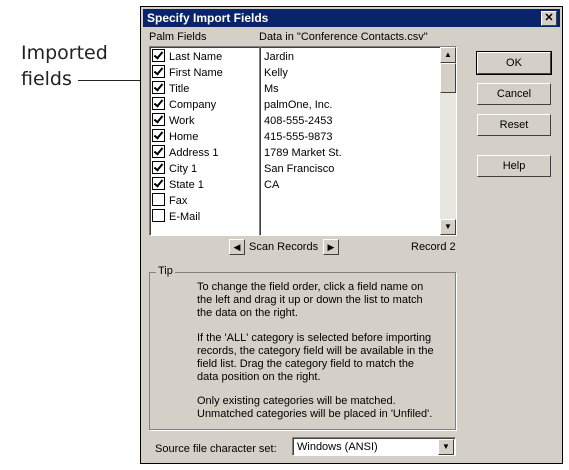  What do you see at coordinates (64, 53) in the screenshot?
I see `callout-line-1: Imported` at bounding box center [64, 53].